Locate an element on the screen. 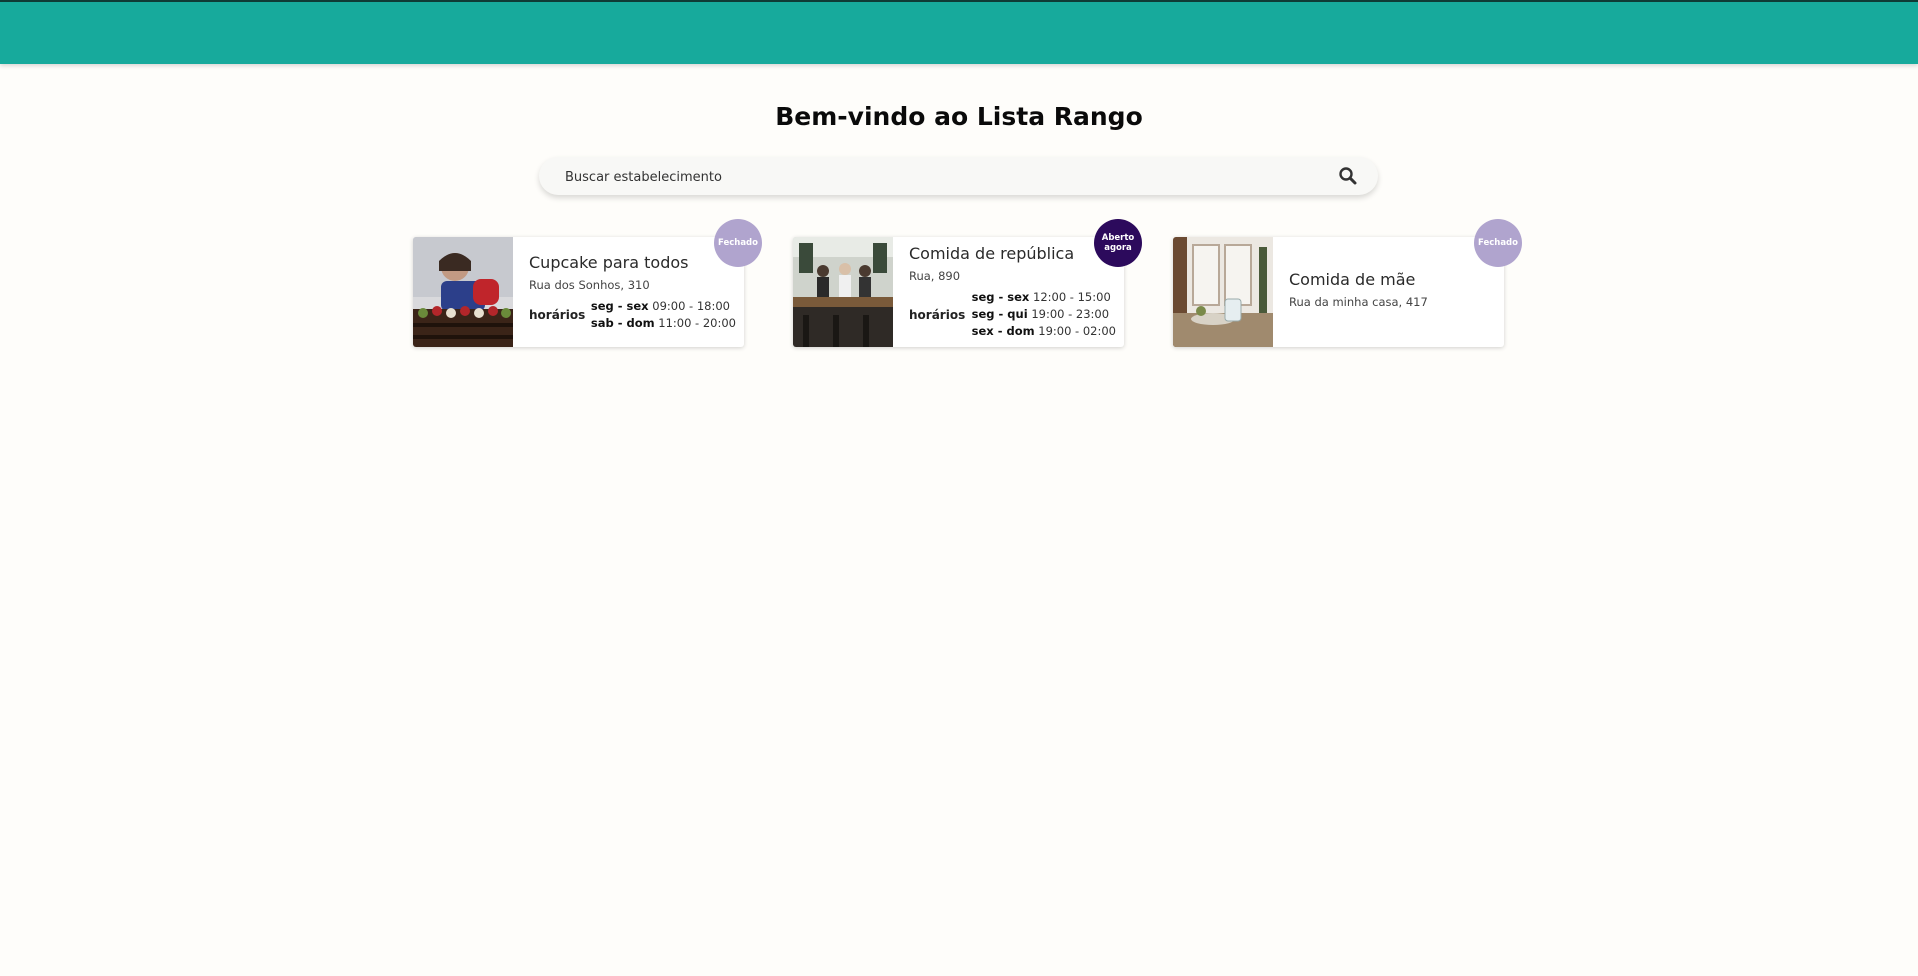 The image size is (1918, 976). top-app-bar is located at coordinates (959, 32).